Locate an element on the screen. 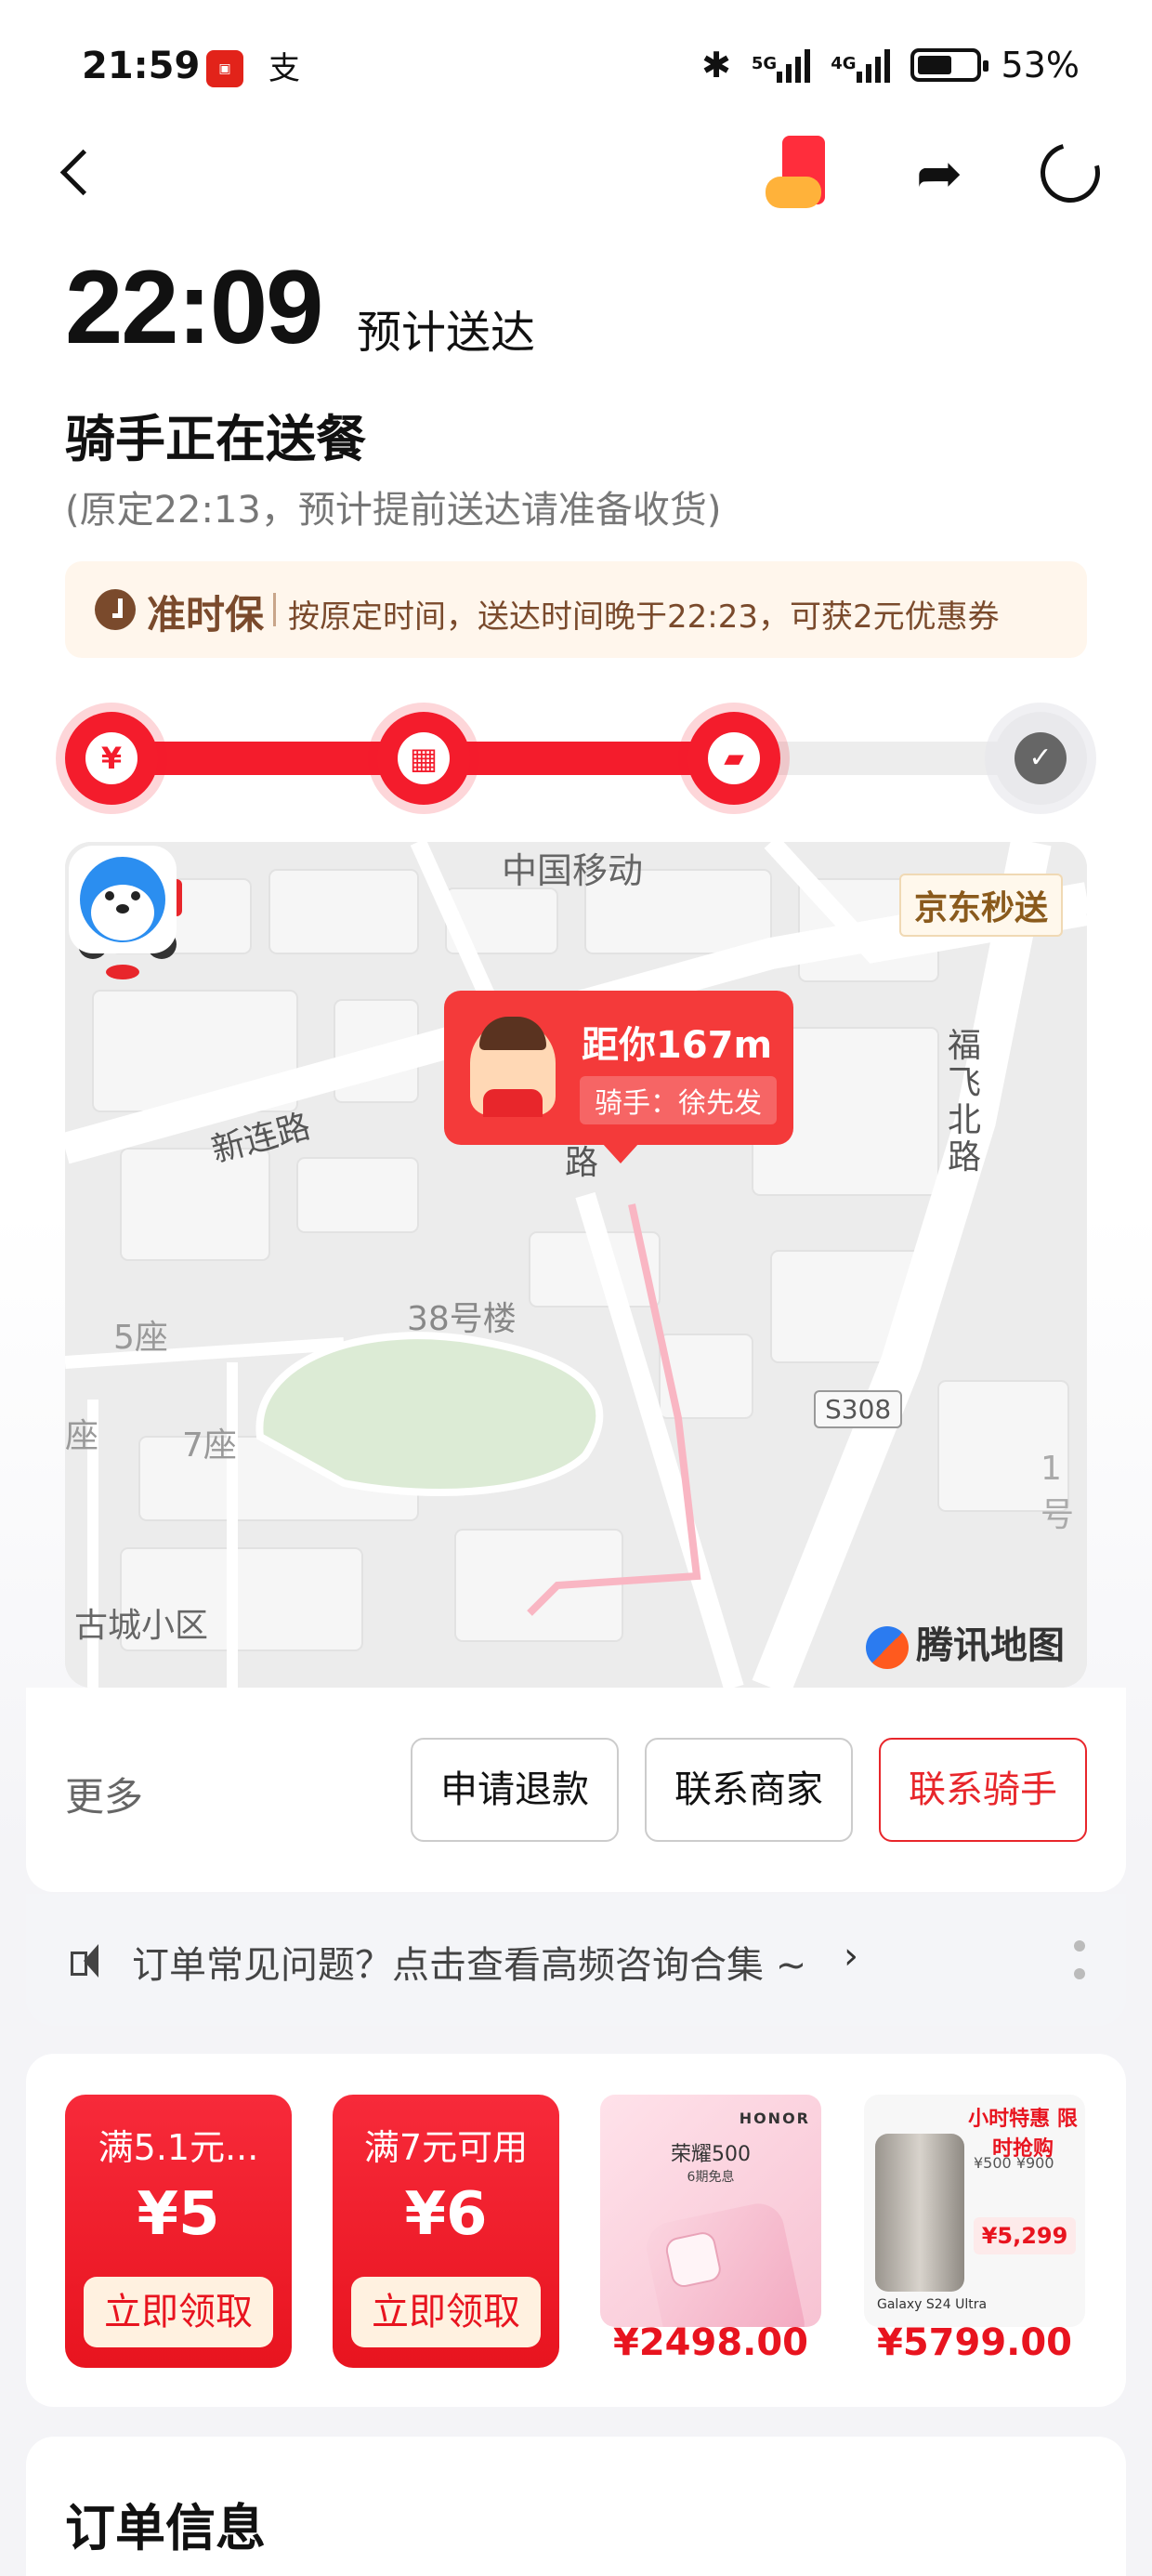  map-label-building: 38号楼 is located at coordinates (462, 1319).